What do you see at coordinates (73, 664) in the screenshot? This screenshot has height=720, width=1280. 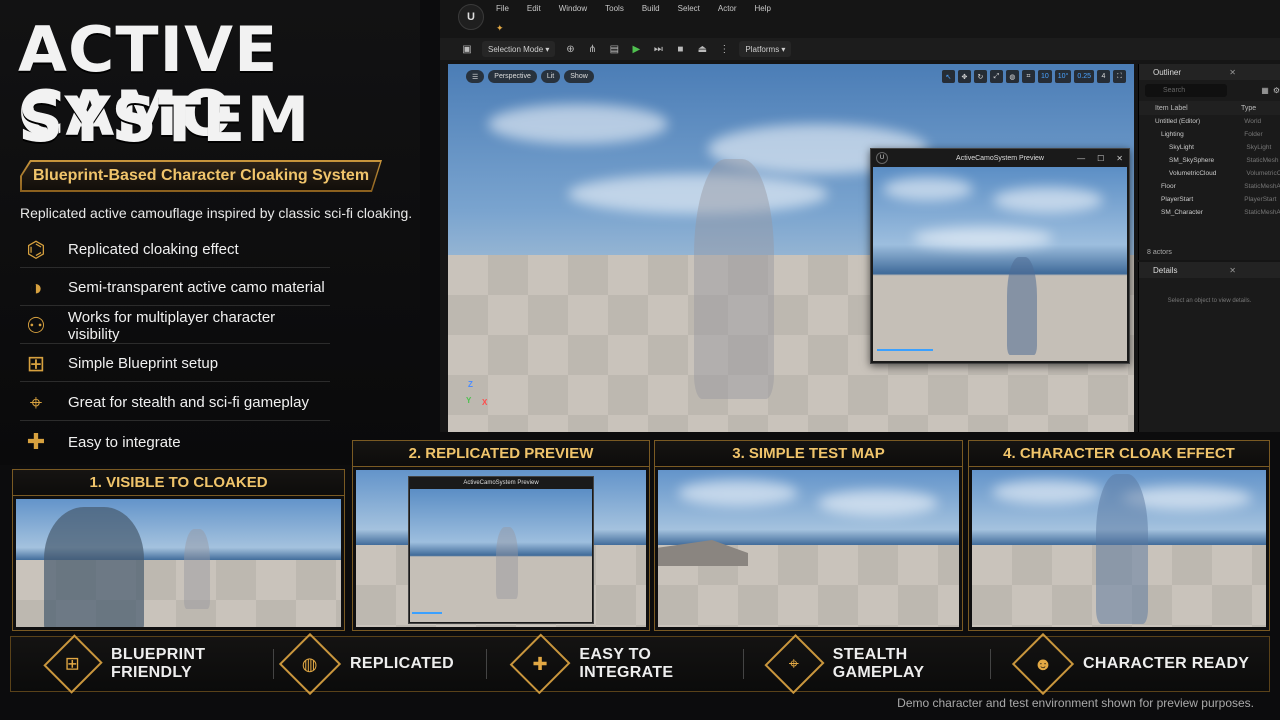 I see `blueprint-icon: ⊞` at bounding box center [73, 664].